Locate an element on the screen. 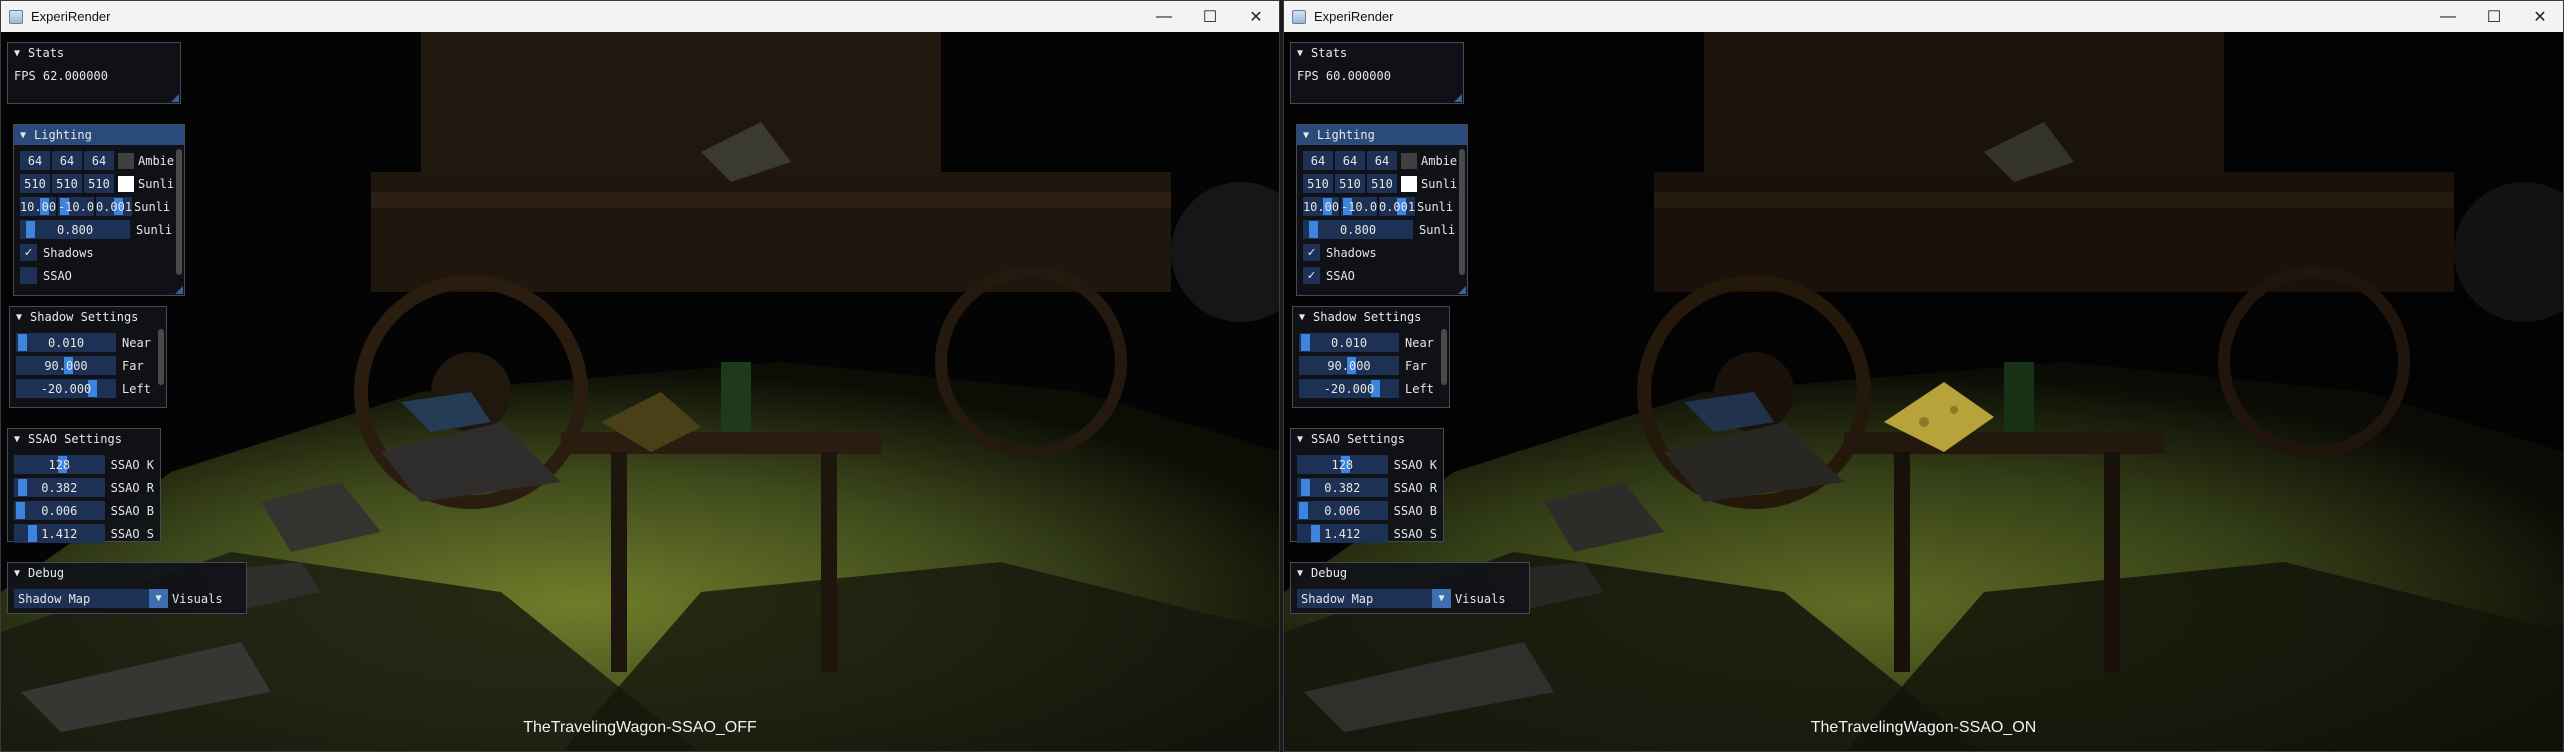 The width and height of the screenshot is (2564, 752). ssao-kernel-label: SSAO K is located at coordinates (1415, 464).